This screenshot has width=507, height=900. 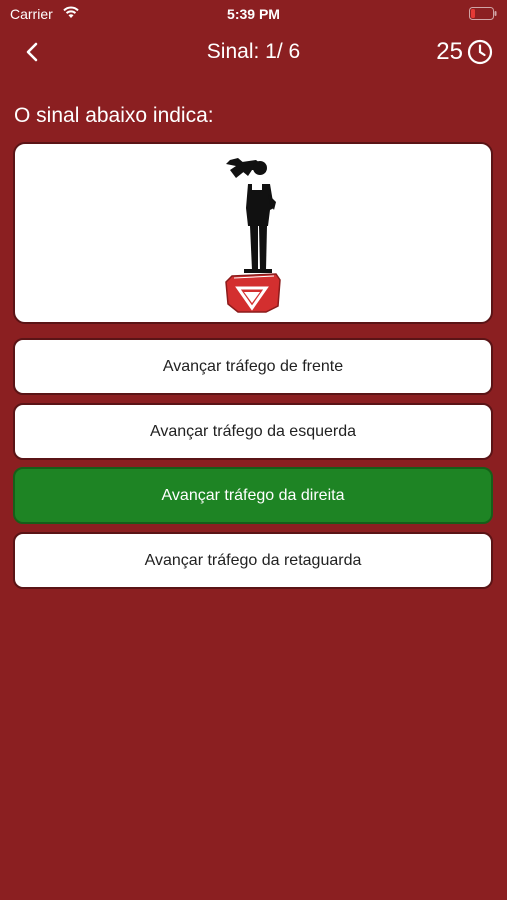 I want to click on traffic-officer-image, so click(x=253, y=235).